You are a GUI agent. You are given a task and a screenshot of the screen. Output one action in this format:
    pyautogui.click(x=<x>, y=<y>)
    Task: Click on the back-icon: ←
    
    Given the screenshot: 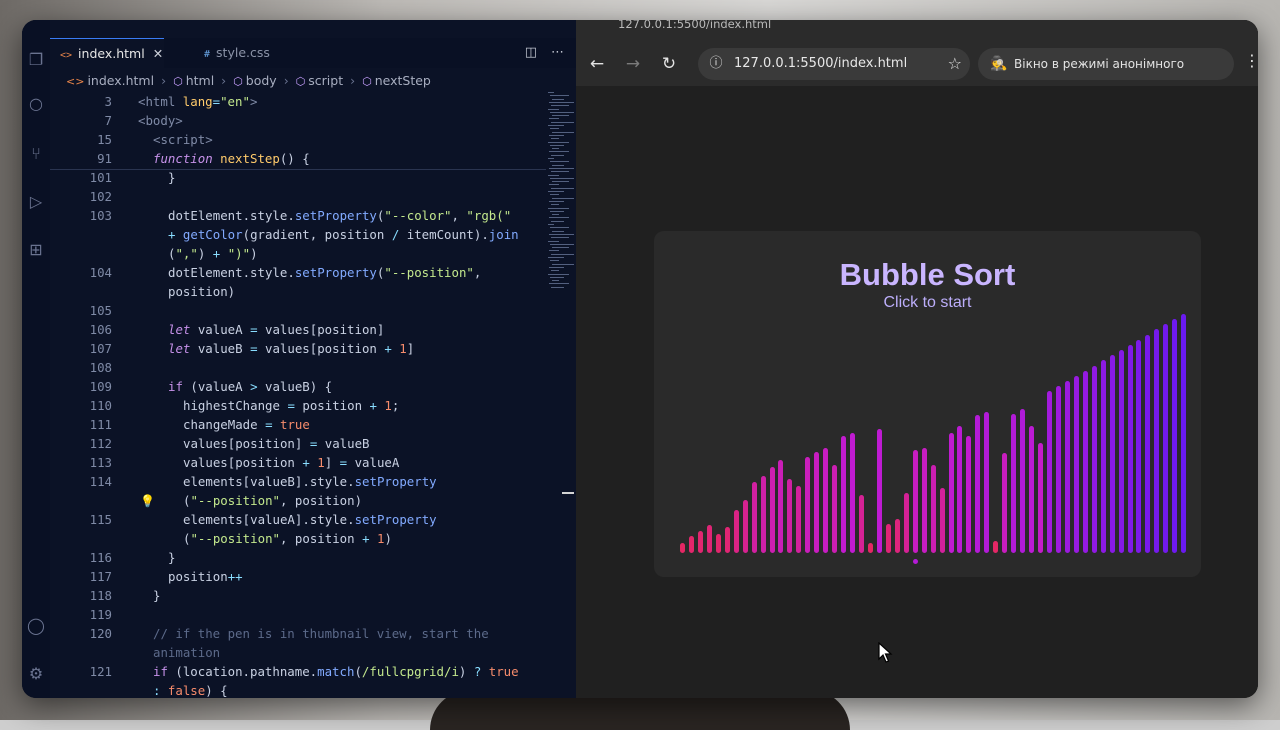 What is the action you would take?
    pyautogui.click(x=597, y=64)
    